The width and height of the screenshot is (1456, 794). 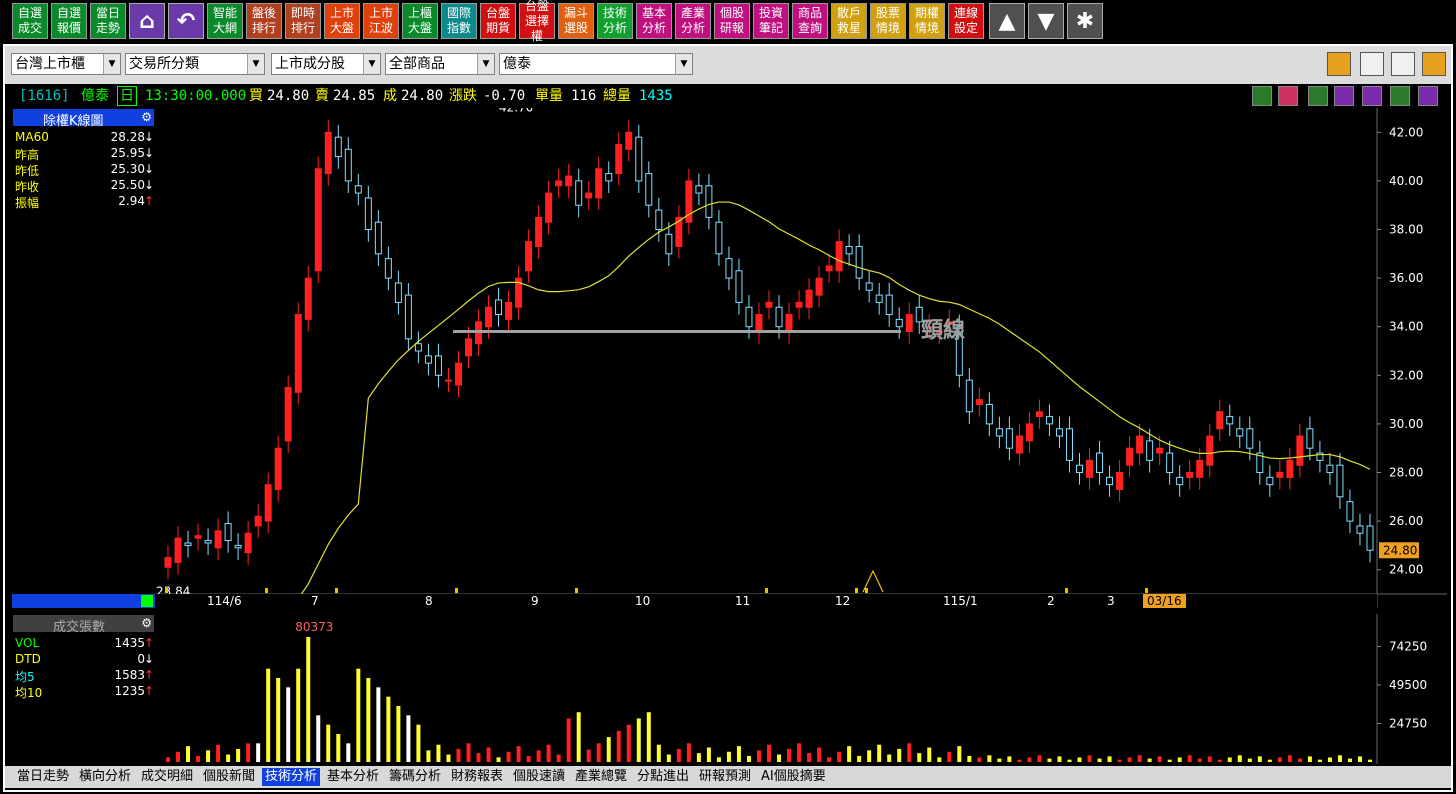 What do you see at coordinates (596, 64) in the screenshot?
I see `stock-select: 億泰 ▼` at bounding box center [596, 64].